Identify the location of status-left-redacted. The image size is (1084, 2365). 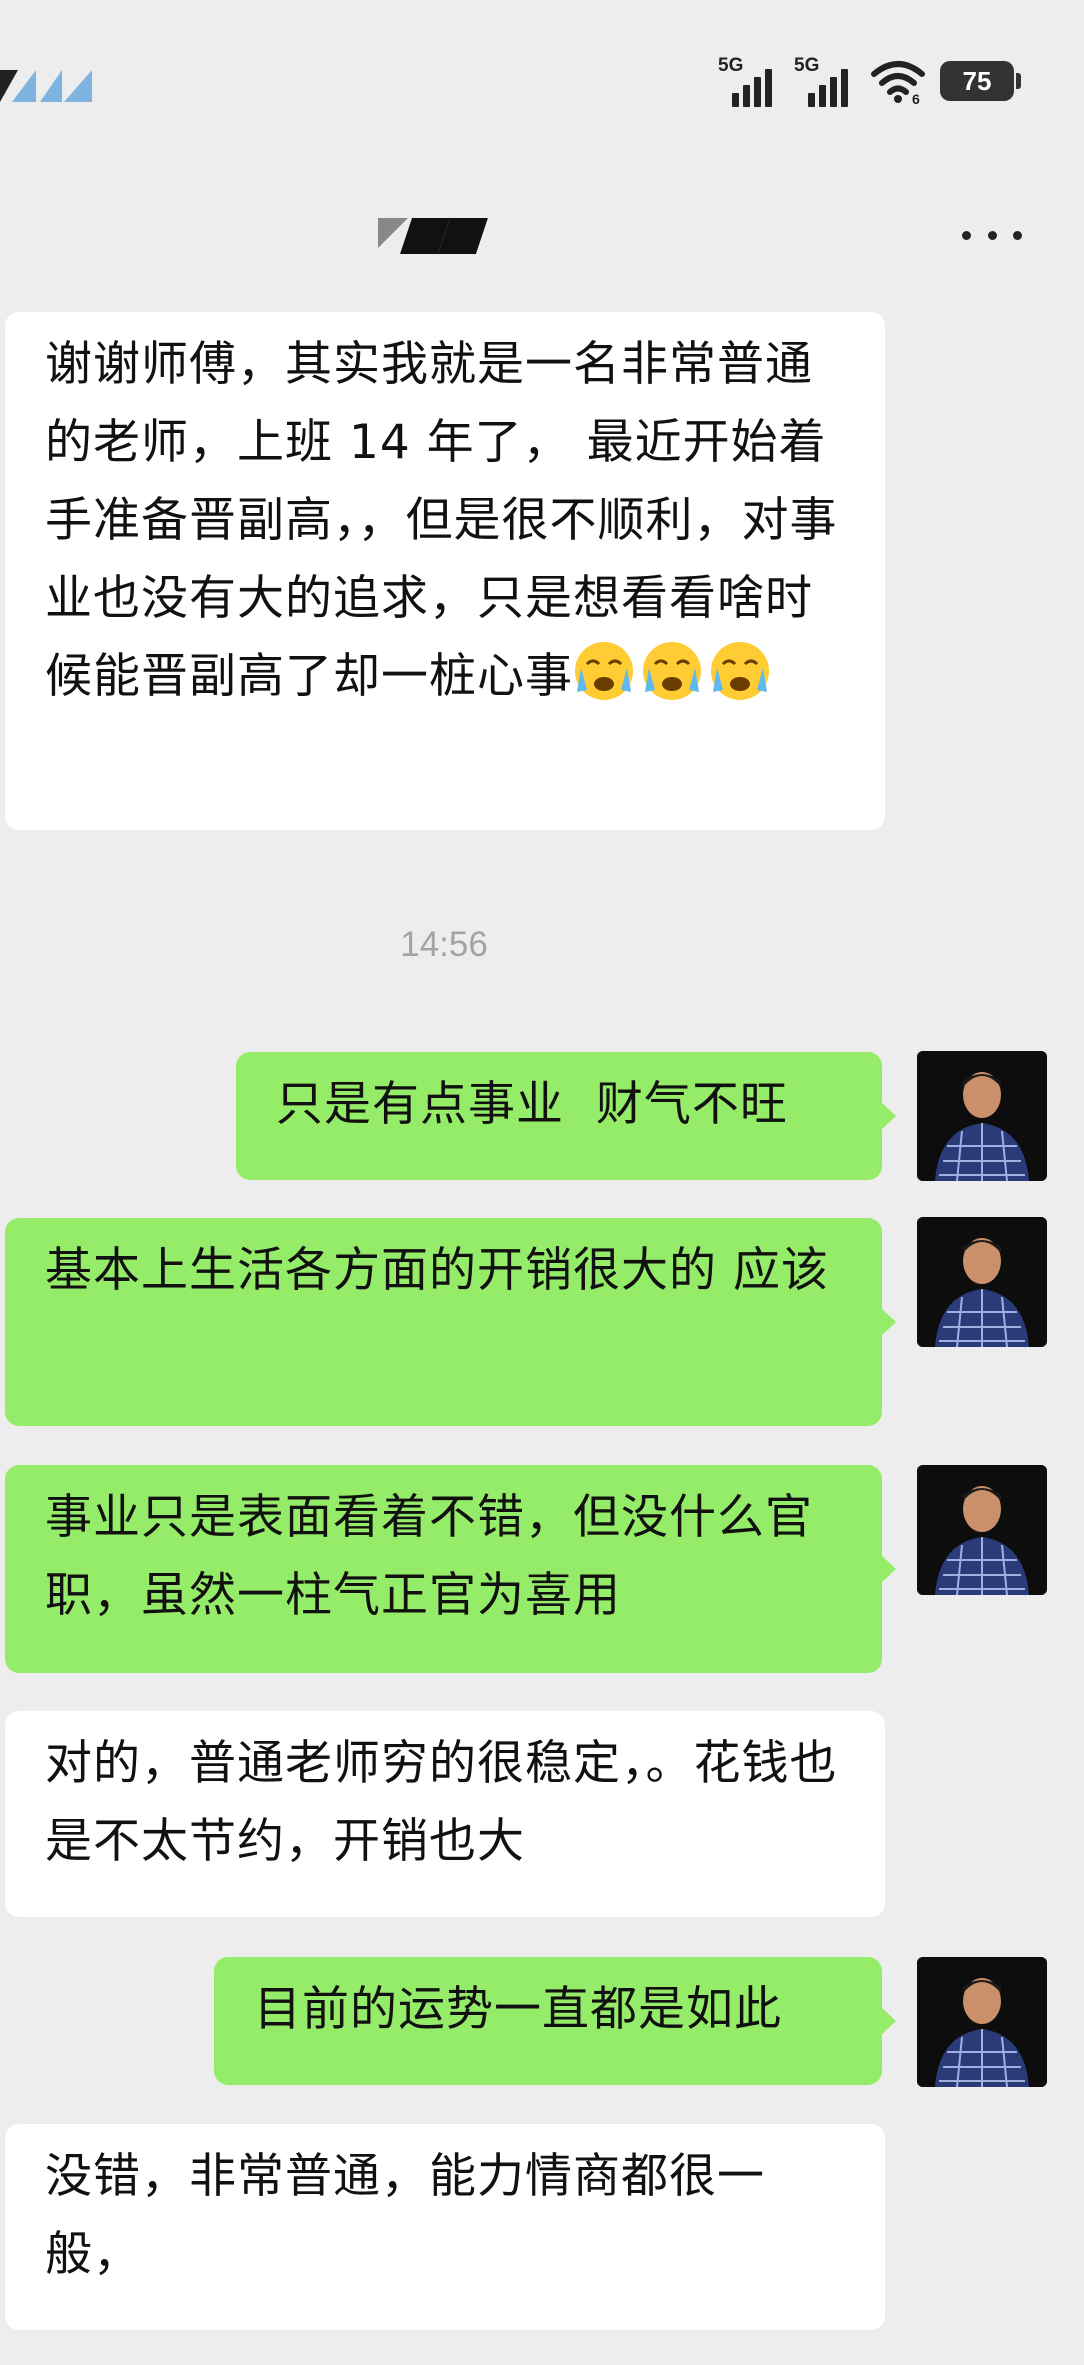
(47, 86).